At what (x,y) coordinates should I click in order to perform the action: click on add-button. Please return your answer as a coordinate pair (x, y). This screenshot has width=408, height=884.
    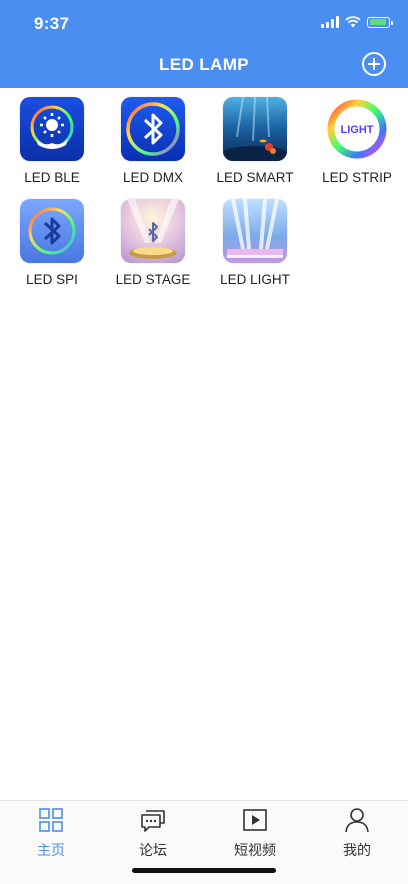
    Looking at the image, I should click on (374, 64).